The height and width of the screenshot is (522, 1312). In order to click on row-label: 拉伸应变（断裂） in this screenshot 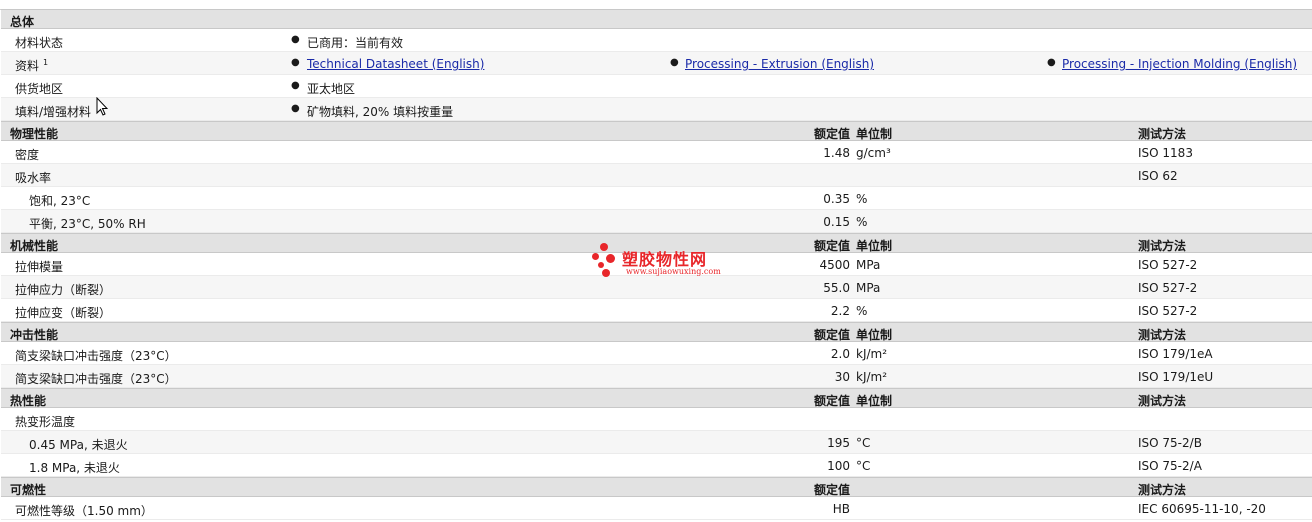, I will do `click(63, 313)`.